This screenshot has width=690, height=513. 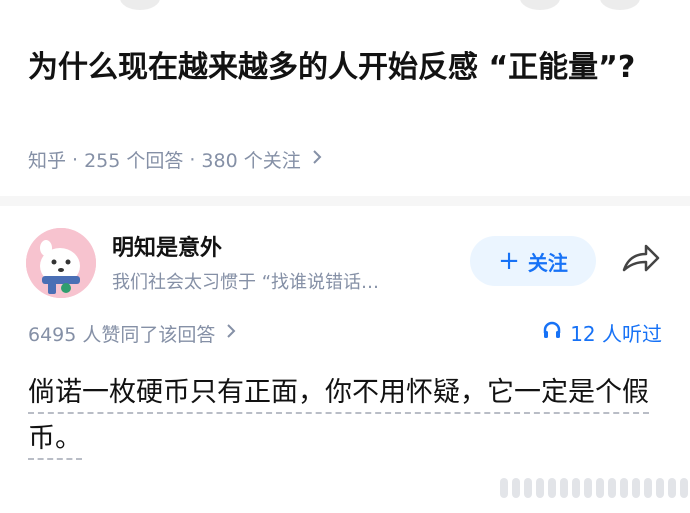 I want to click on share-icon, so click(x=641, y=260).